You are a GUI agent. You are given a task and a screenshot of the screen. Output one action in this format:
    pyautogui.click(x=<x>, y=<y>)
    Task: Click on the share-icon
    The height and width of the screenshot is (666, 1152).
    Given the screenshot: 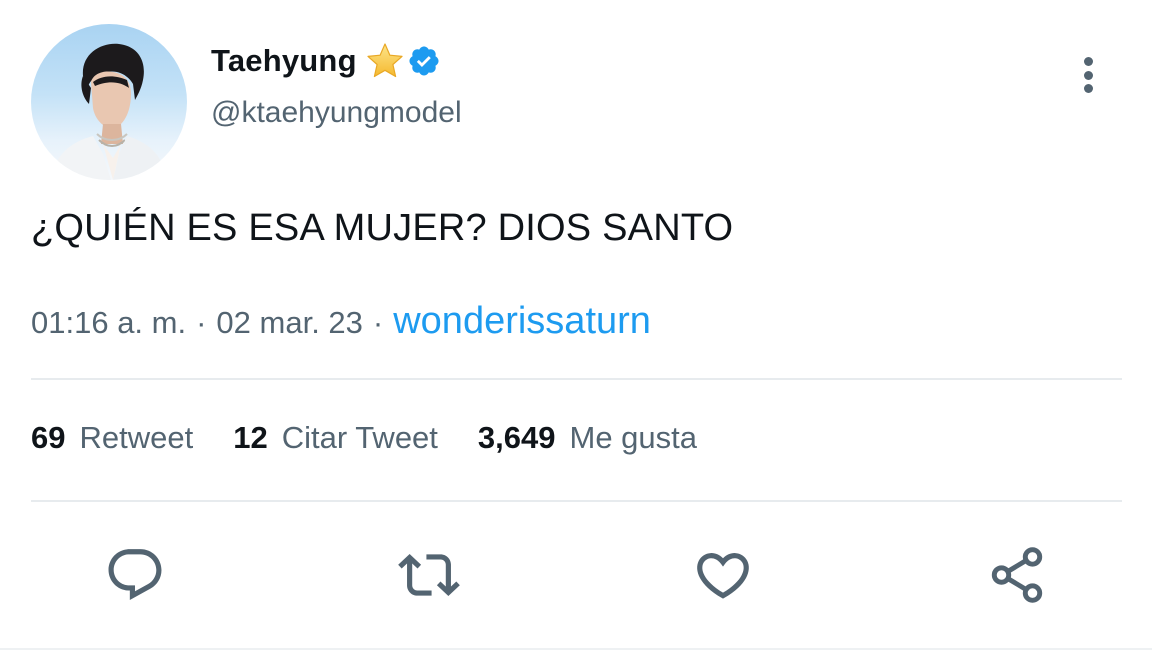 What is the action you would take?
    pyautogui.click(x=1017, y=575)
    